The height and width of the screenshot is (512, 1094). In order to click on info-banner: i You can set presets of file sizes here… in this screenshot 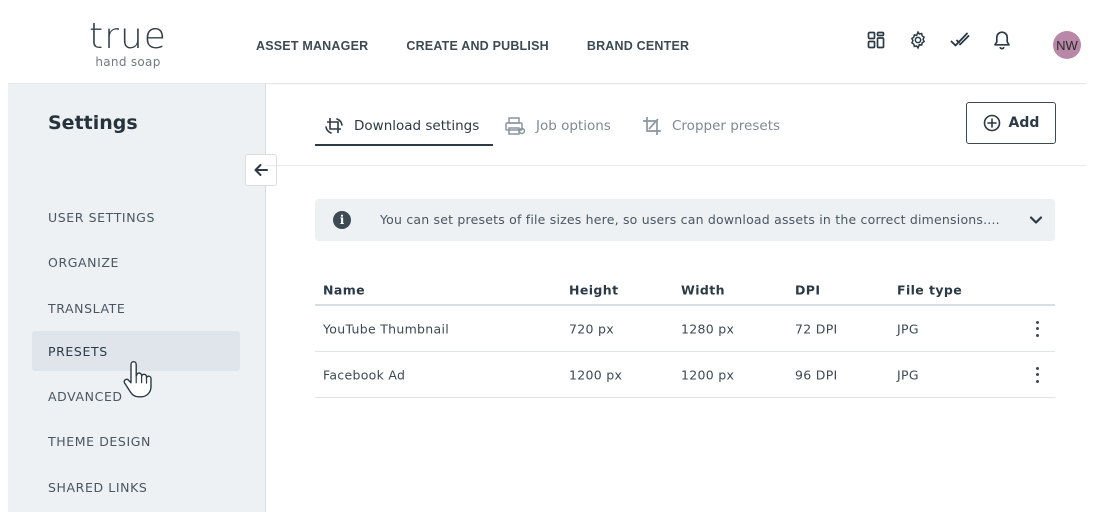, I will do `click(685, 220)`.